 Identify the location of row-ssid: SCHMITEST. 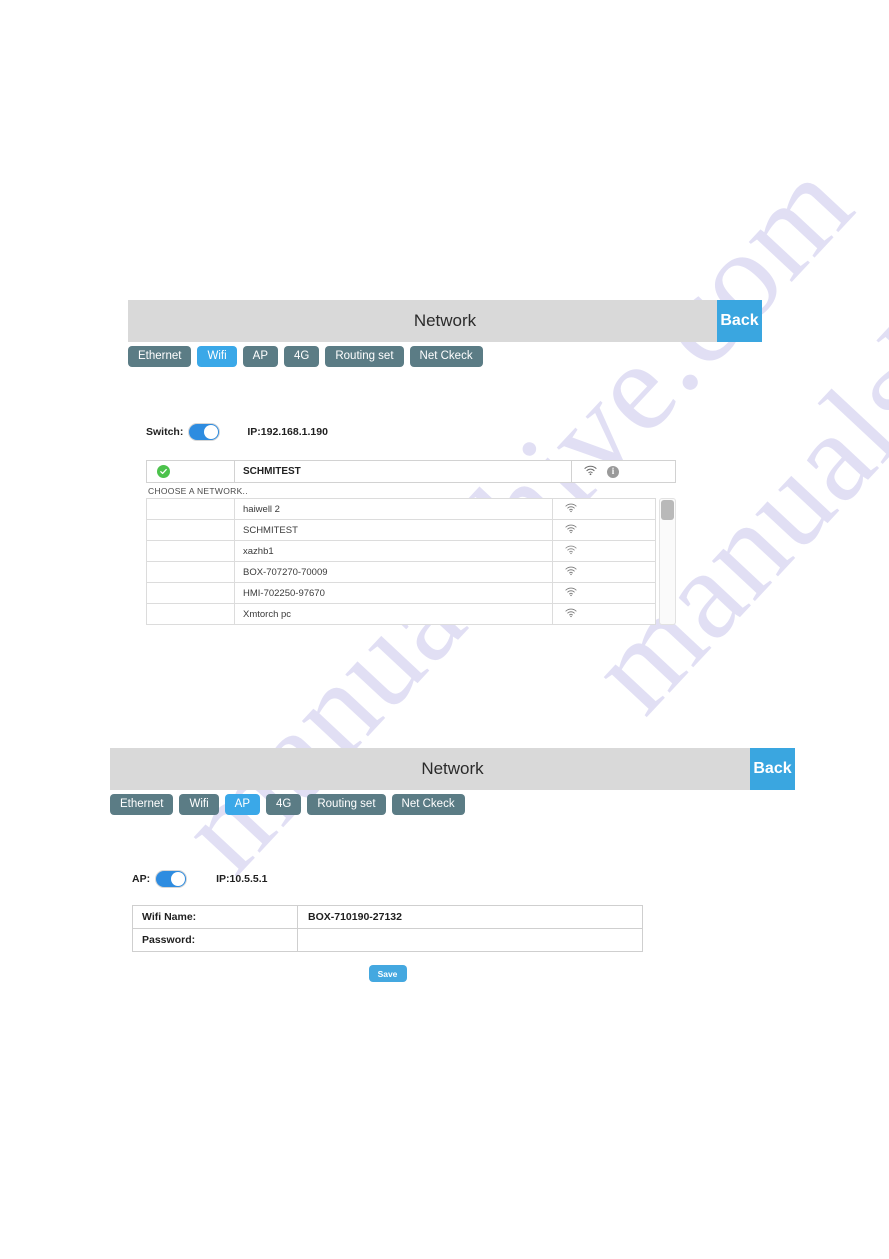
(393, 530).